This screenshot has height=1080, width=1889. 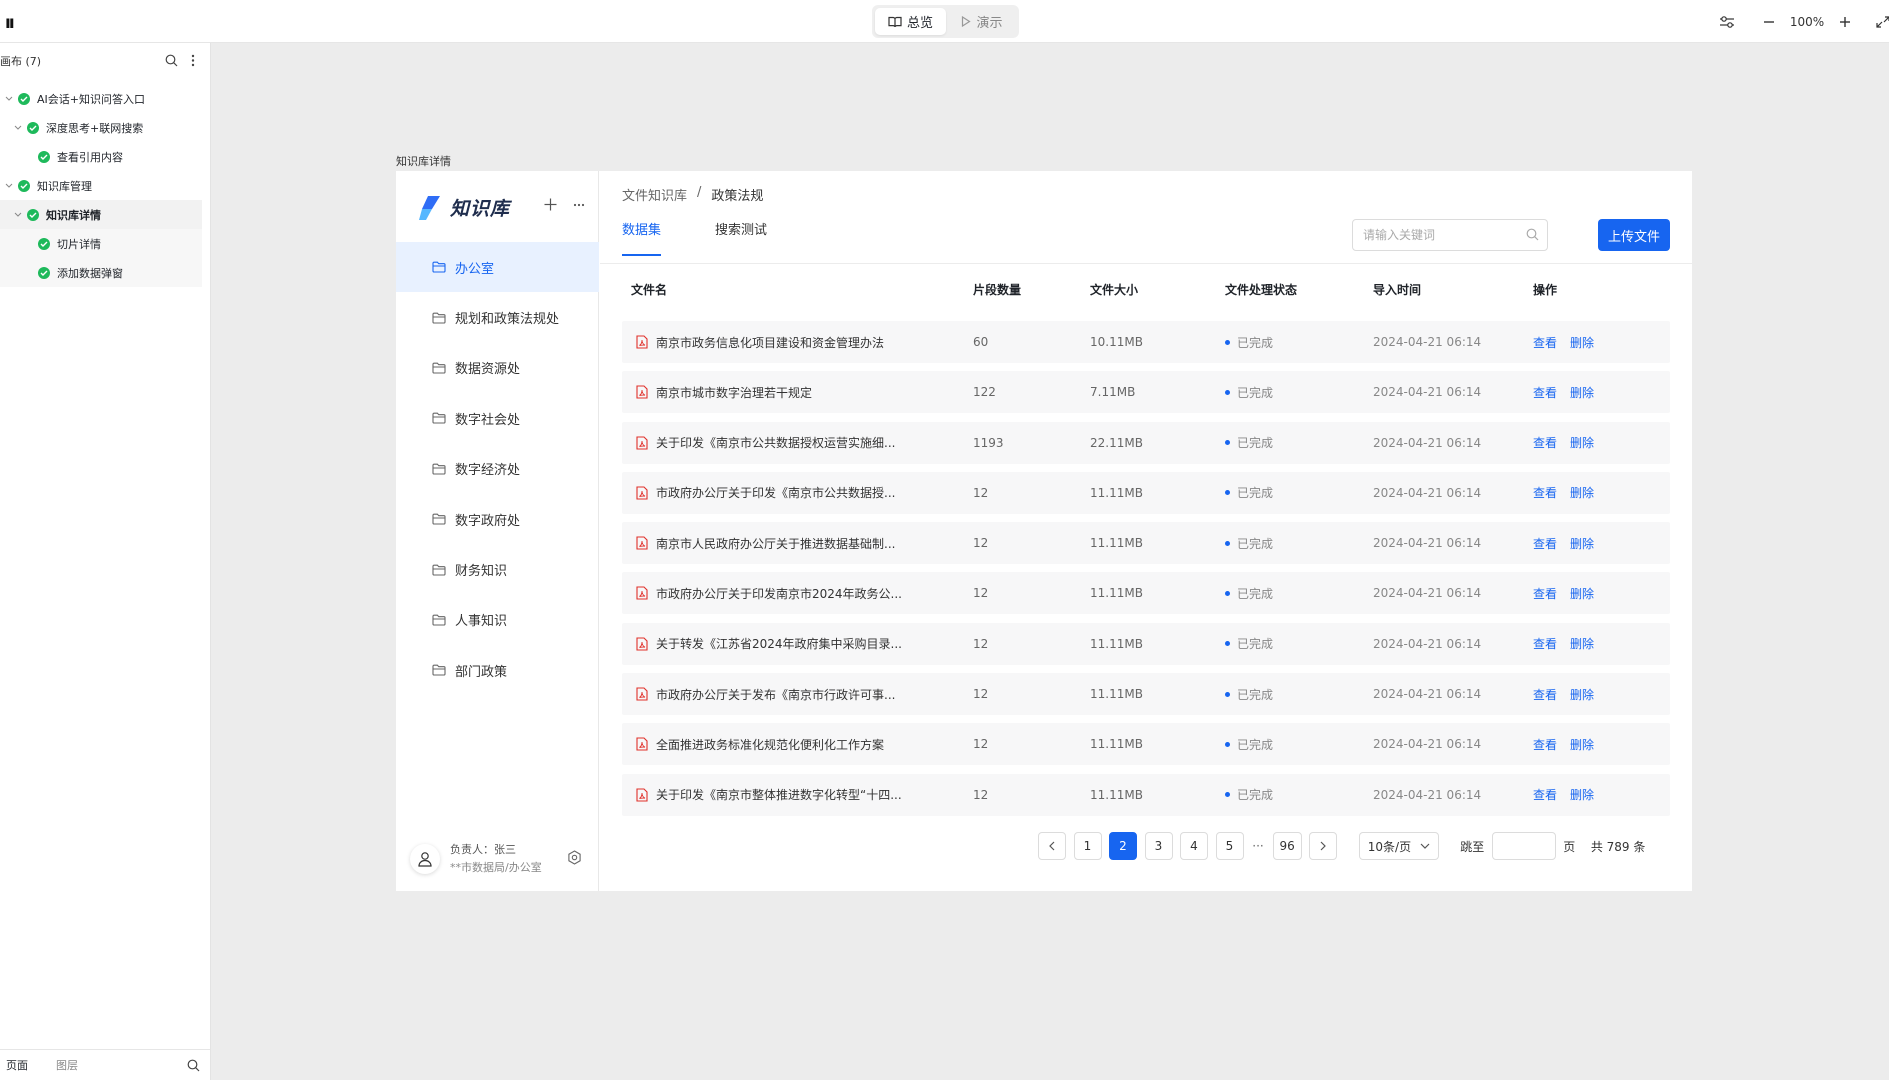 What do you see at coordinates (579, 205) in the screenshot?
I see `more-horizontal-icon` at bounding box center [579, 205].